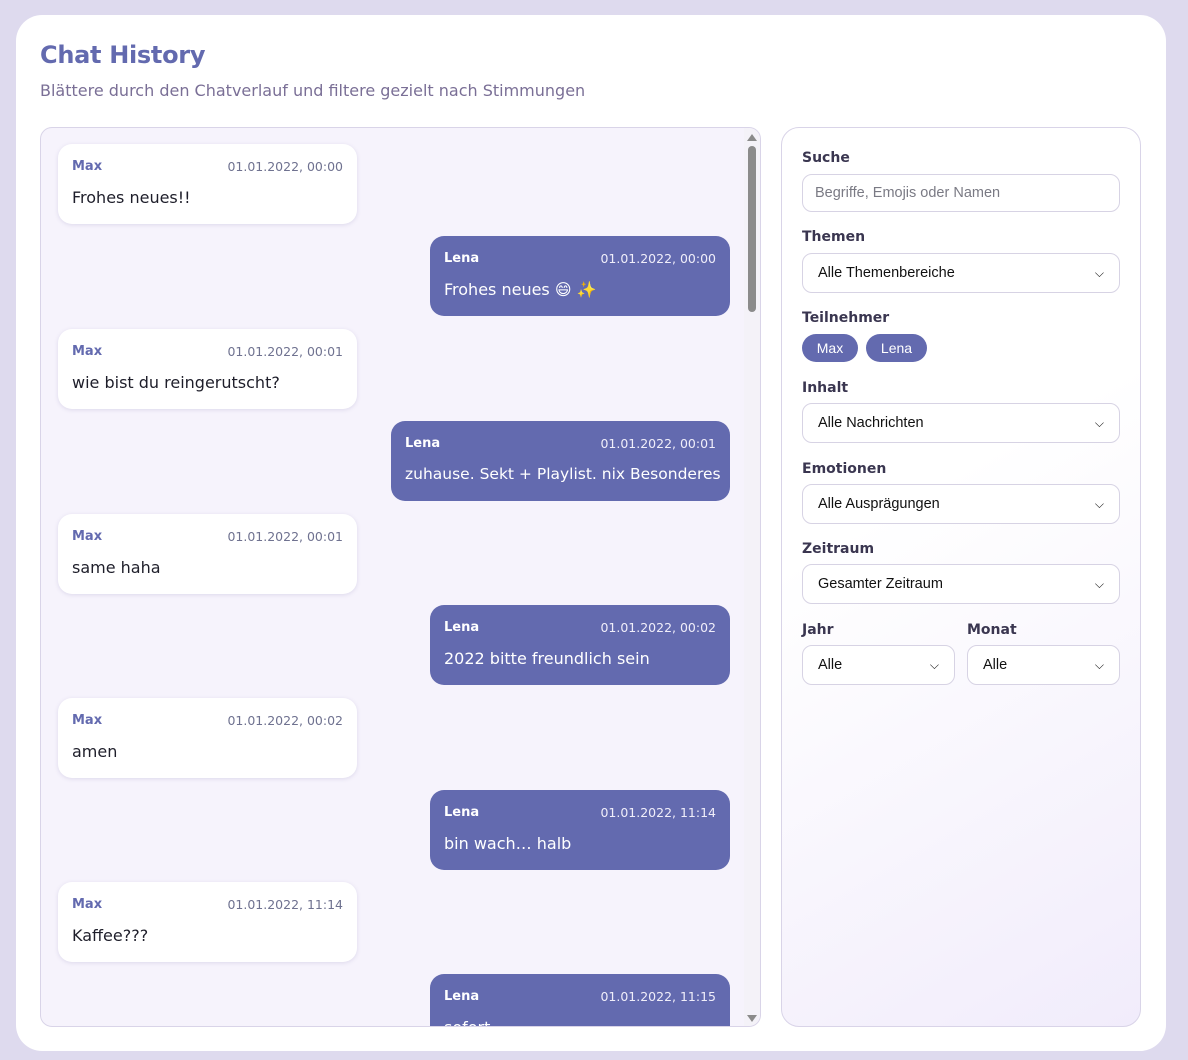  I want to click on content-select: Alle Nachrichten ⌵, so click(961, 423).